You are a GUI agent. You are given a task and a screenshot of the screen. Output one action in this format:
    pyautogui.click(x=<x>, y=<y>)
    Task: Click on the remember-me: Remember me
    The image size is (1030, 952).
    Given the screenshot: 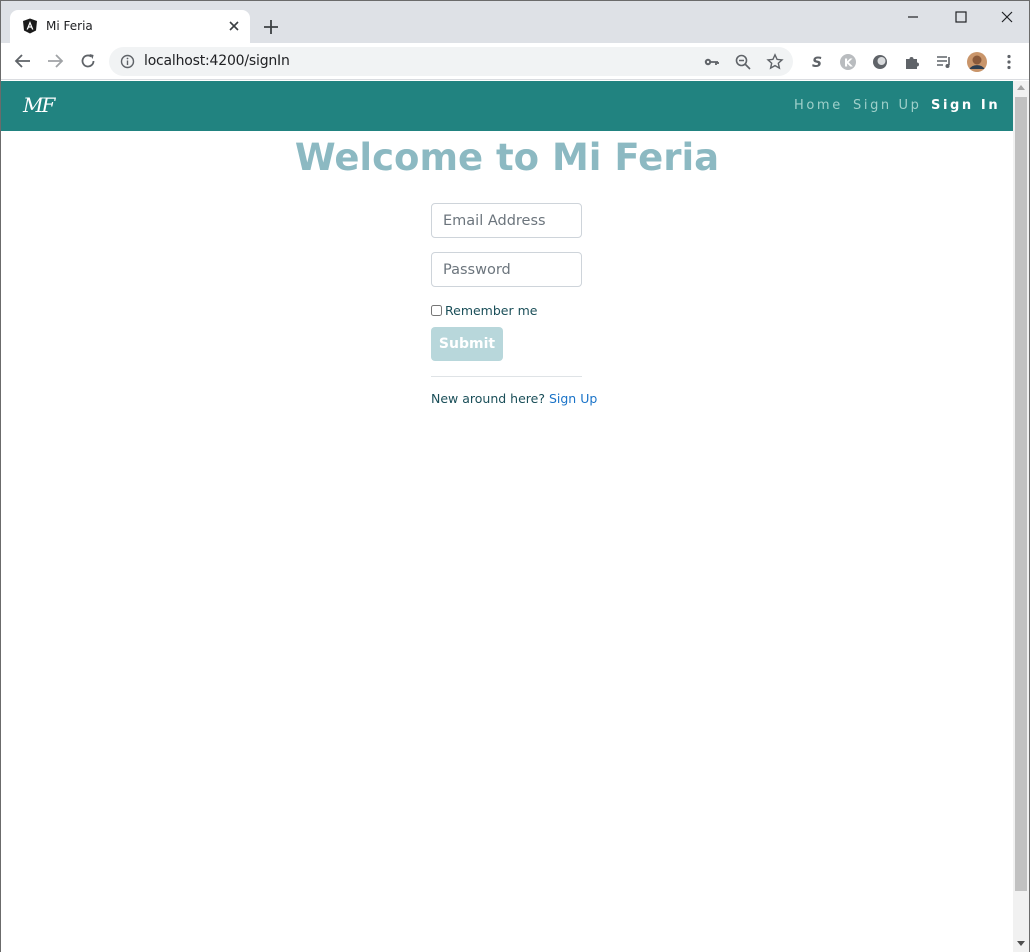 What is the action you would take?
    pyautogui.click(x=484, y=310)
    